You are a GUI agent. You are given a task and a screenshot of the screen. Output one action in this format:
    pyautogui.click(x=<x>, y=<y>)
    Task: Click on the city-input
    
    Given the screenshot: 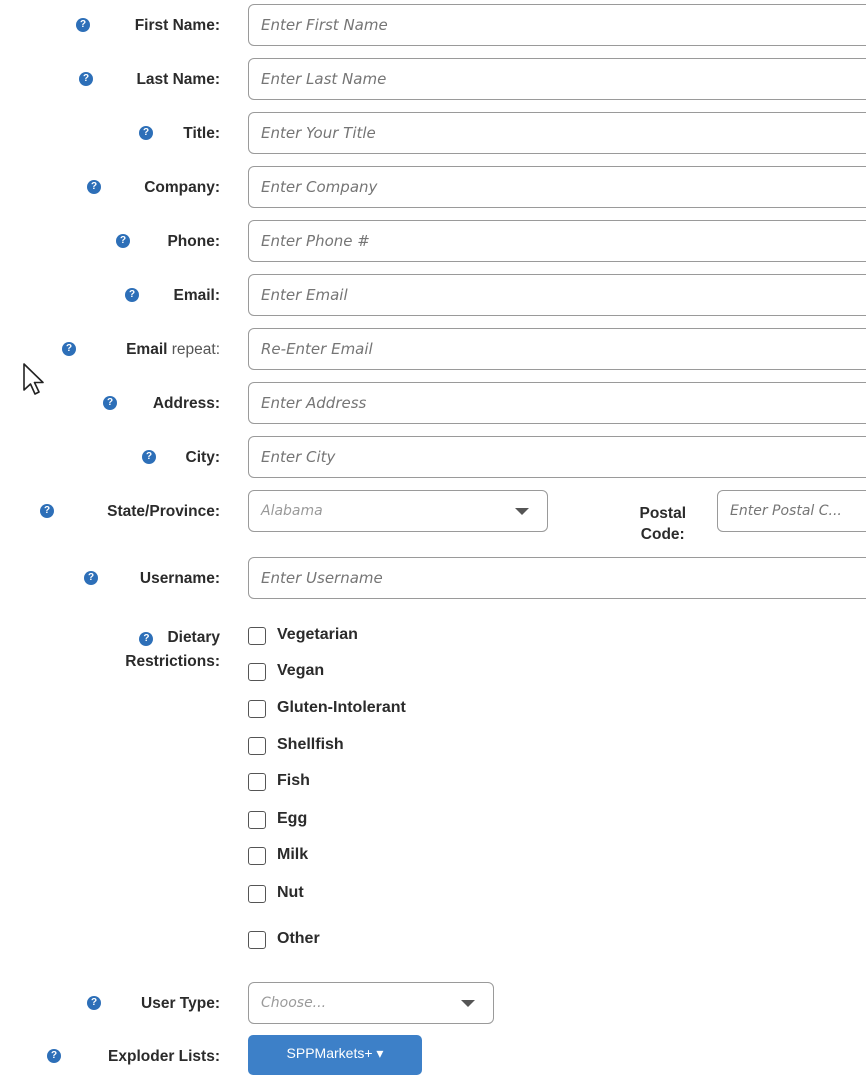 What is the action you would take?
    pyautogui.click(x=557, y=457)
    